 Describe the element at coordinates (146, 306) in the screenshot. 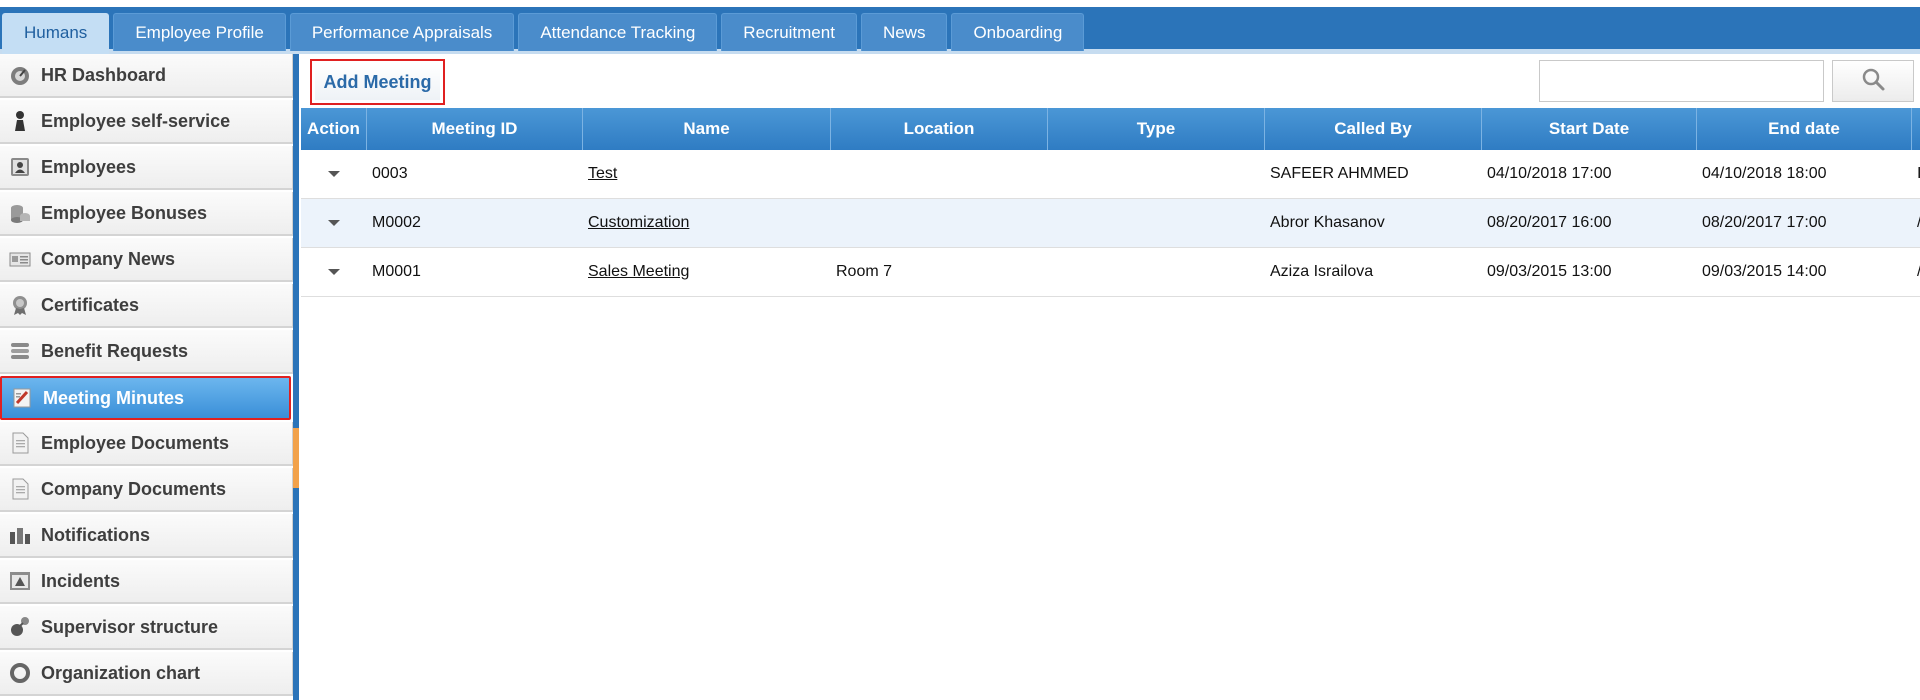

I see `sidebar-item-certificates: Certificates` at that location.